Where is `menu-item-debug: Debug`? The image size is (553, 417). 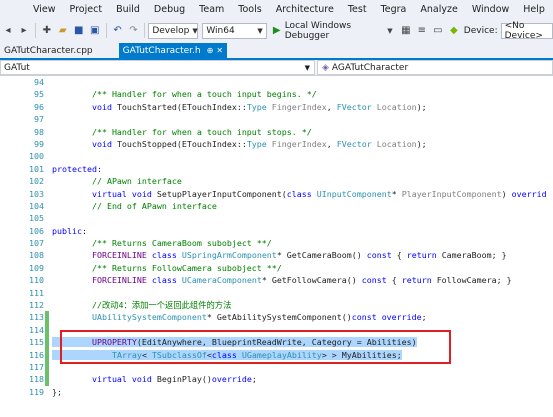
menu-item-debug: Debug is located at coordinates (169, 9).